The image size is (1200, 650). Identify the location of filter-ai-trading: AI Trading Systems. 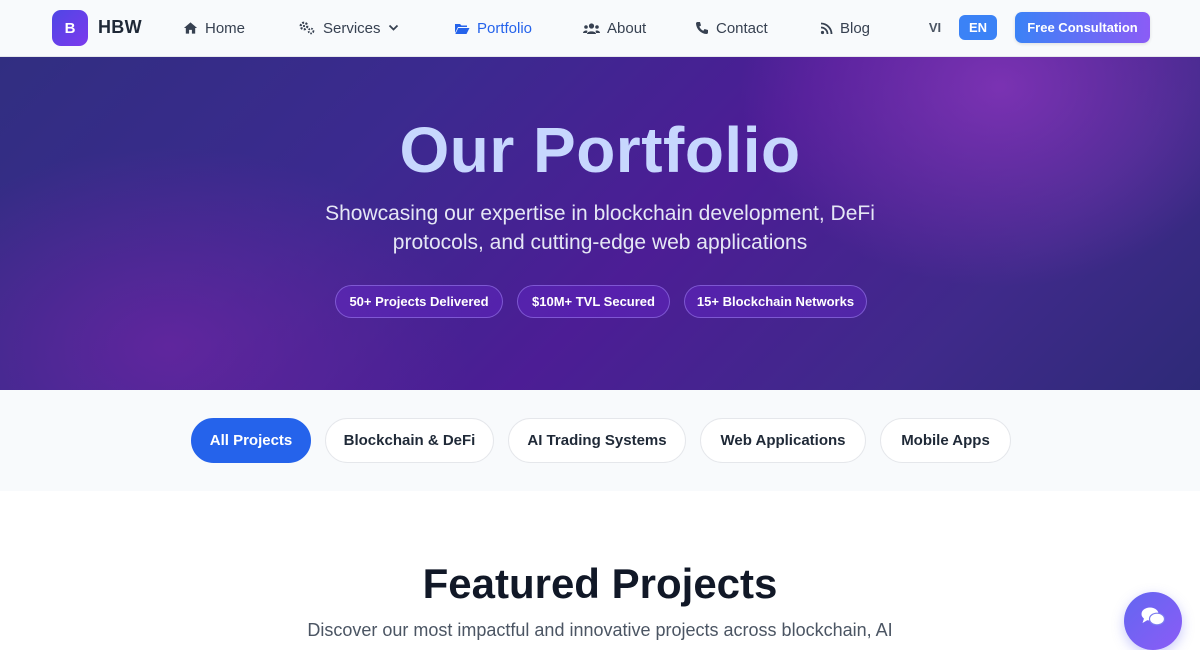
(597, 440).